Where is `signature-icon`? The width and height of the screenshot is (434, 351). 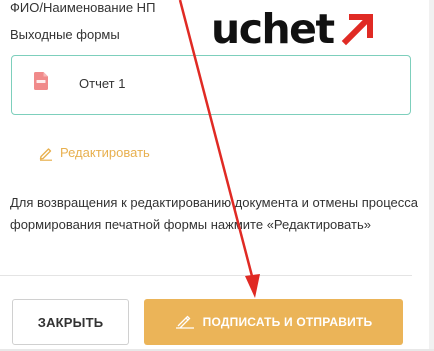 signature-icon is located at coordinates (184, 322).